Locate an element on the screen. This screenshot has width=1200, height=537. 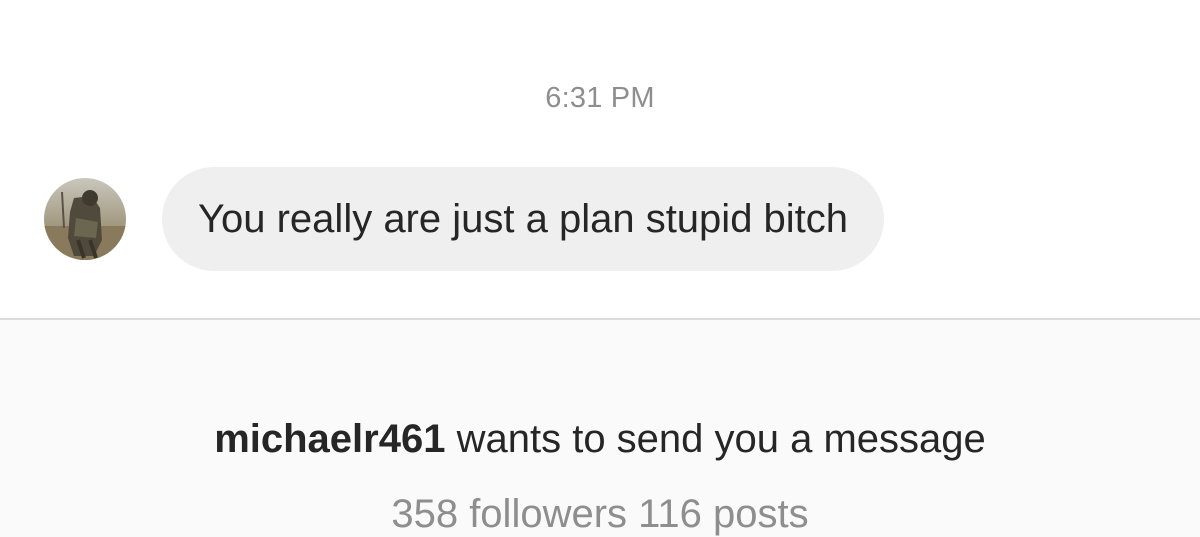
message-timestamp: 6:31 PM is located at coordinates (600, 98).